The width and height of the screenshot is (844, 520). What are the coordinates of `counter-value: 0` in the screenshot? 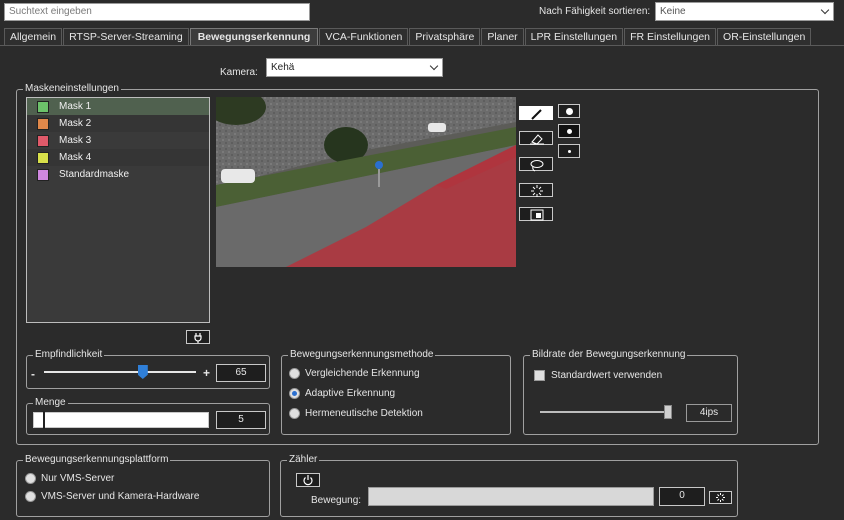 It's located at (682, 496).